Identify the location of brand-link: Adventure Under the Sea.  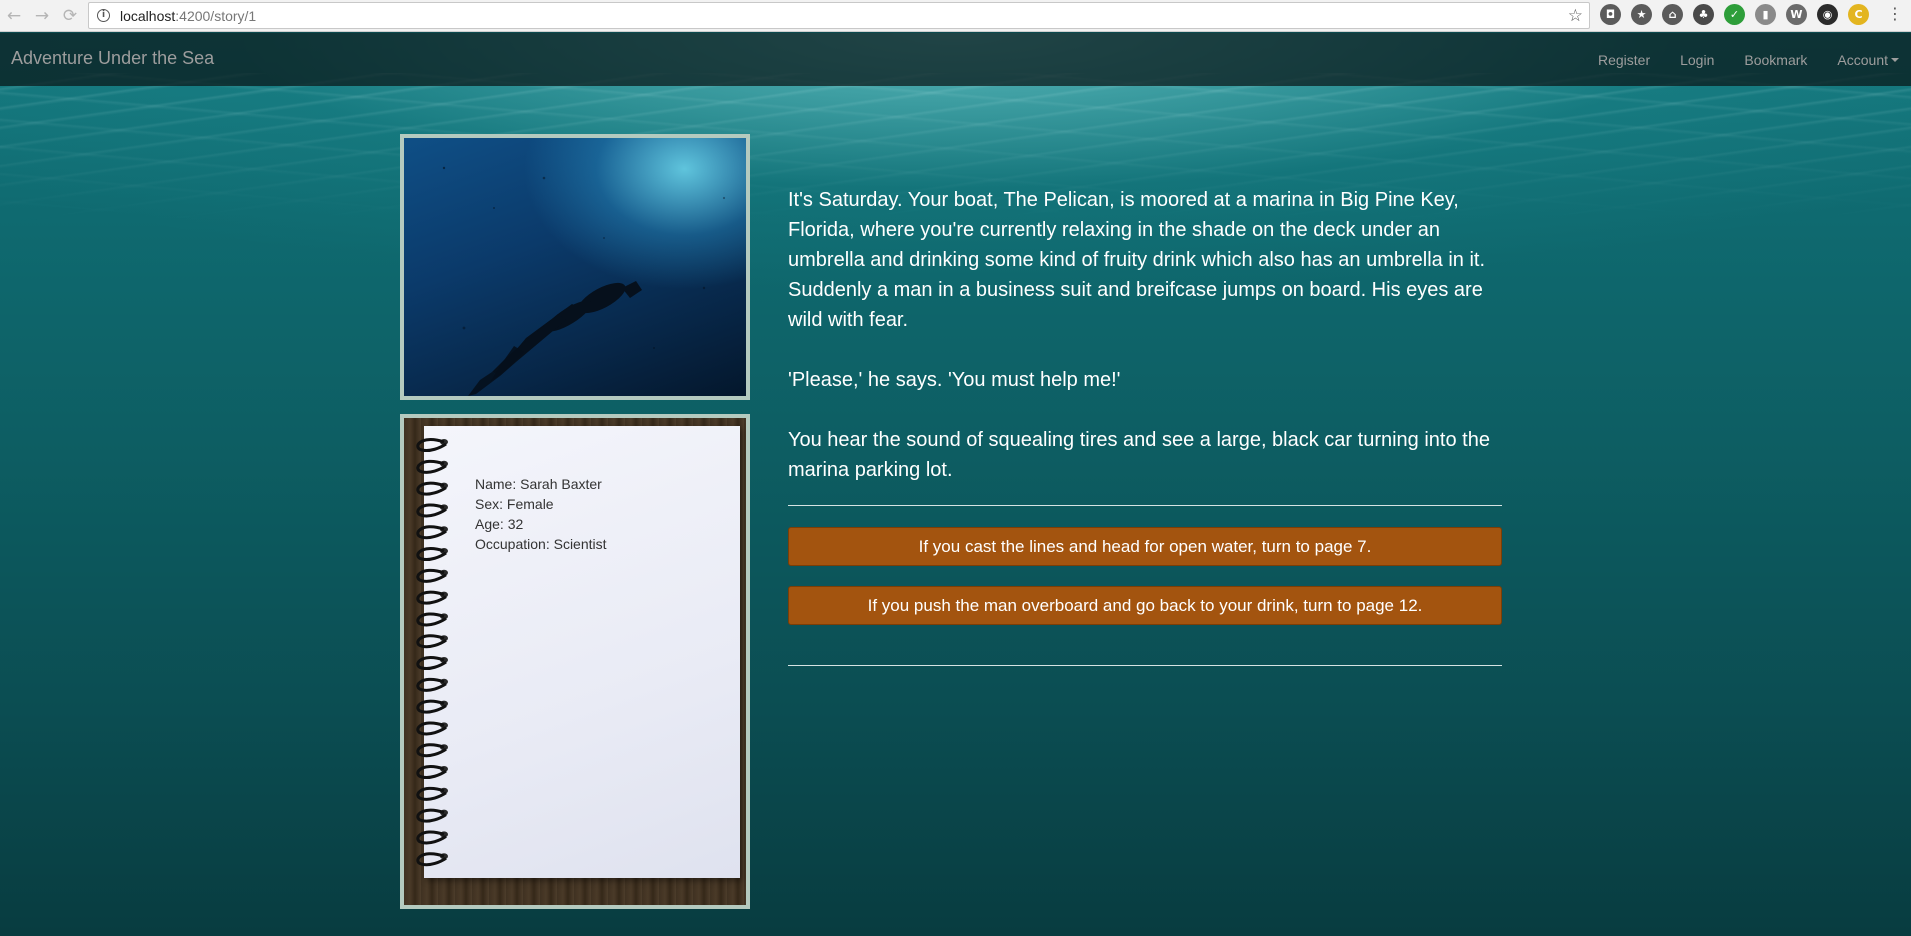
(112, 58).